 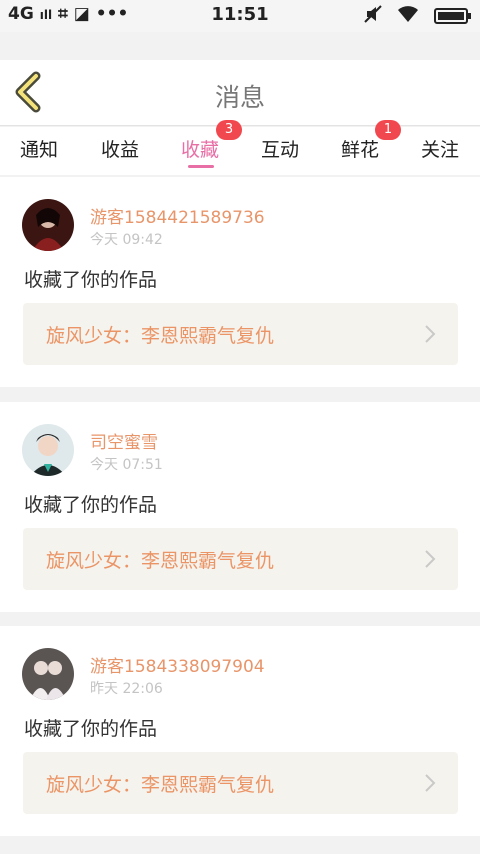 What do you see at coordinates (240, 16) in the screenshot?
I see `status-bar: 4G ıll ⌗ ◪ ••• 11:51` at bounding box center [240, 16].